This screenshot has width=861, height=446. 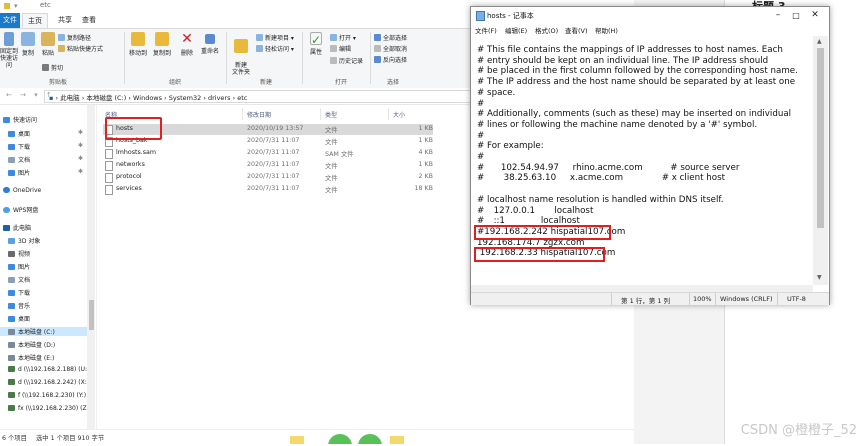 I want to click on paste-button: 粘贴, so click(x=48, y=44).